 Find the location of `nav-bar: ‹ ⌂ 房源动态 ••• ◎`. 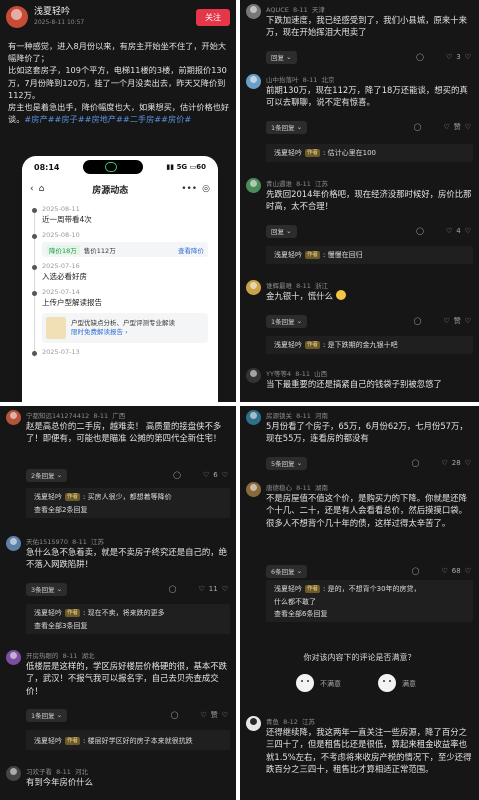

nav-bar: ‹ ⌂ 房源动态 ••• ◎ is located at coordinates (120, 189).